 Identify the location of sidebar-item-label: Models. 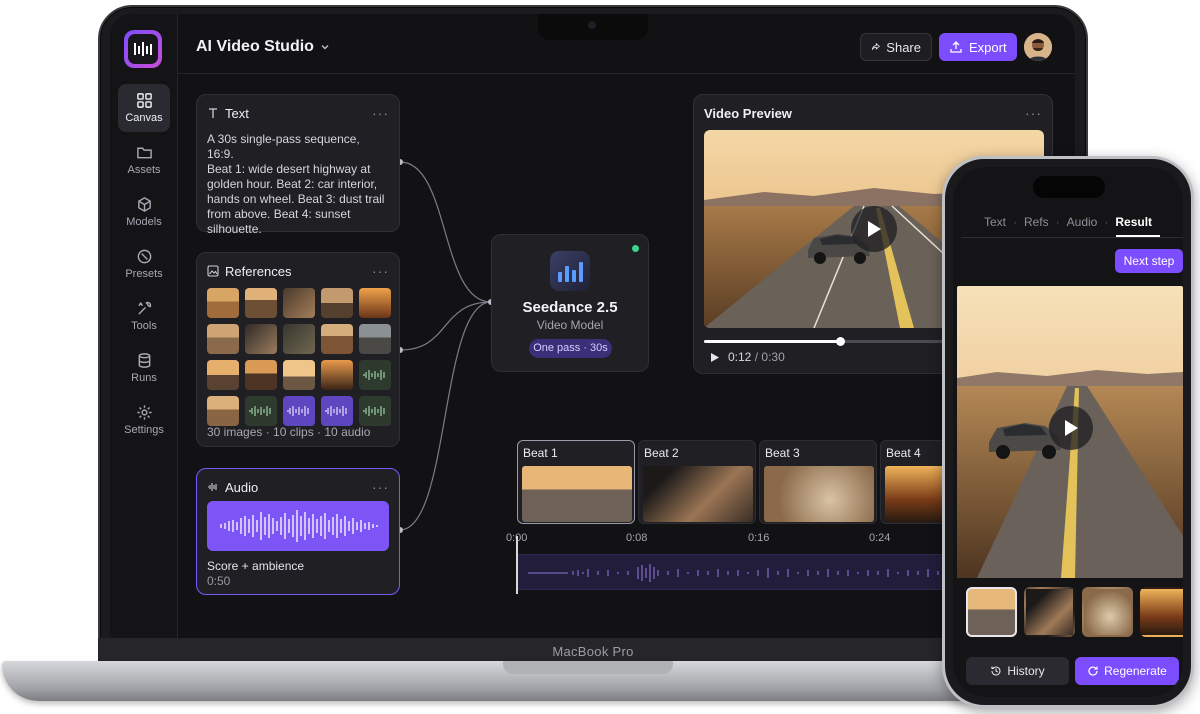
(144, 222).